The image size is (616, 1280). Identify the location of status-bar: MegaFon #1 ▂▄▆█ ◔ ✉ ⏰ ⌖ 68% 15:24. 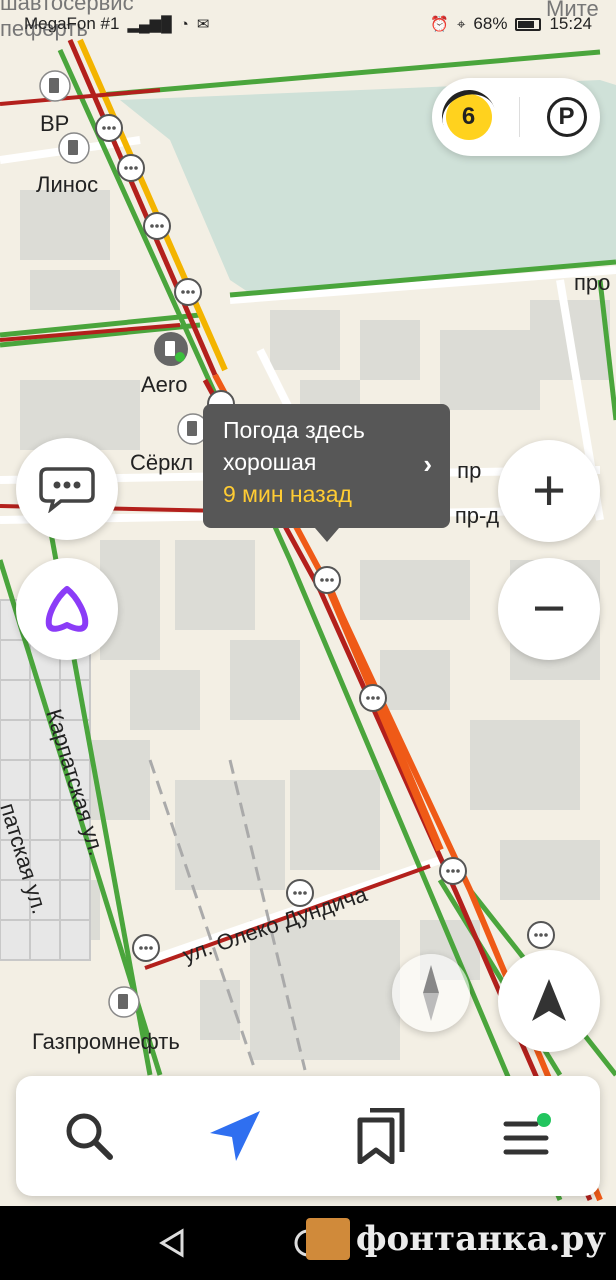
(308, 24).